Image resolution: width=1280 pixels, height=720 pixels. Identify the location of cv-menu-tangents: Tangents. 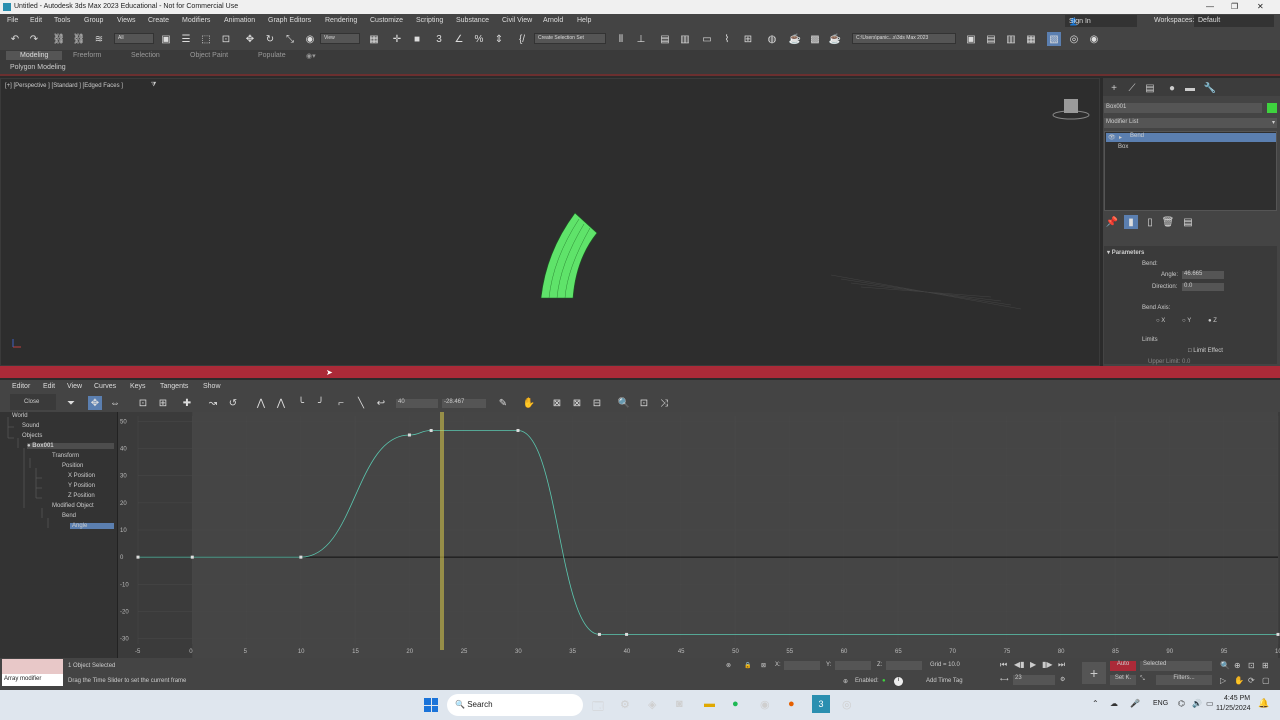
(174, 386).